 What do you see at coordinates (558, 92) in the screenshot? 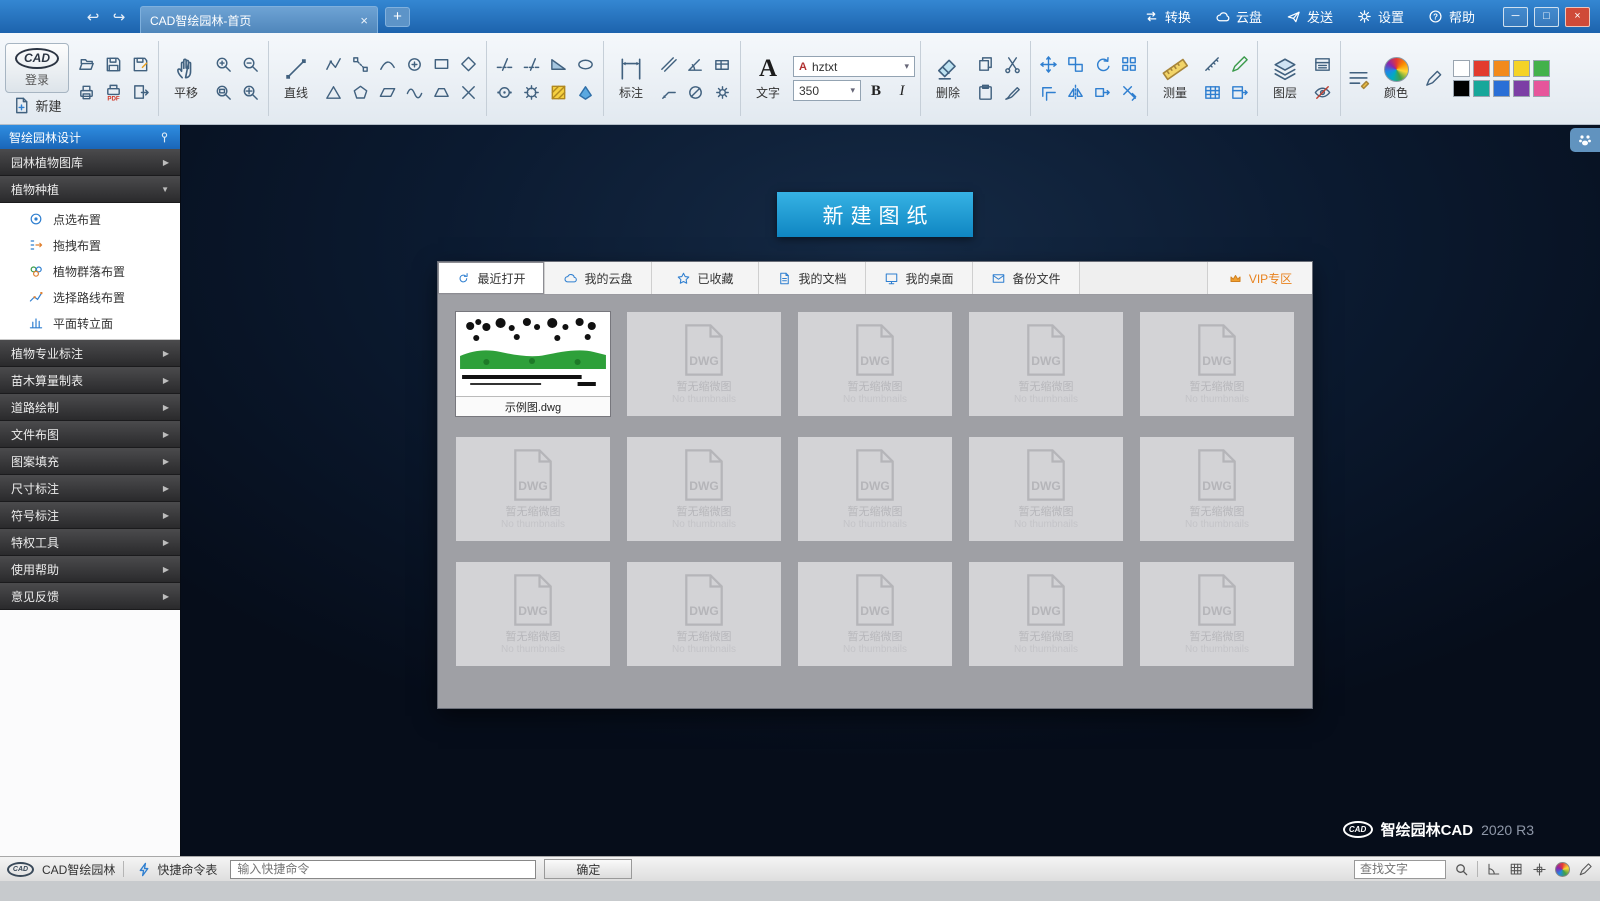
I see `hatch-icon` at bounding box center [558, 92].